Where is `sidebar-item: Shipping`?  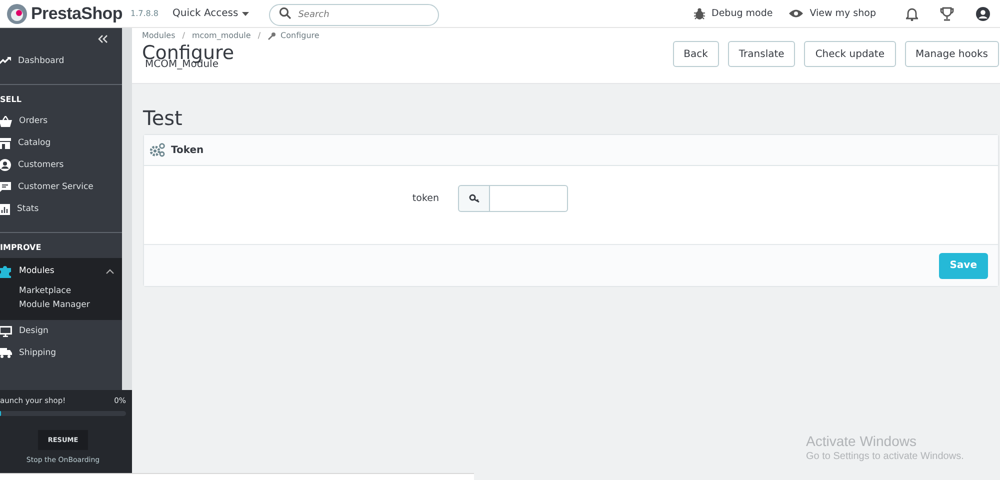
sidebar-item: Shipping is located at coordinates (61, 353).